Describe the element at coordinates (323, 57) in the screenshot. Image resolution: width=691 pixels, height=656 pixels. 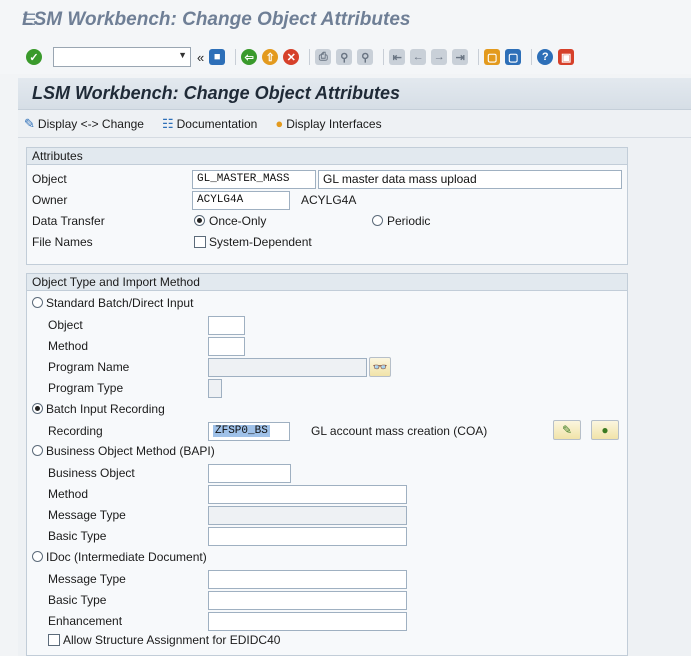
I see `print-icon: ⎙` at that location.